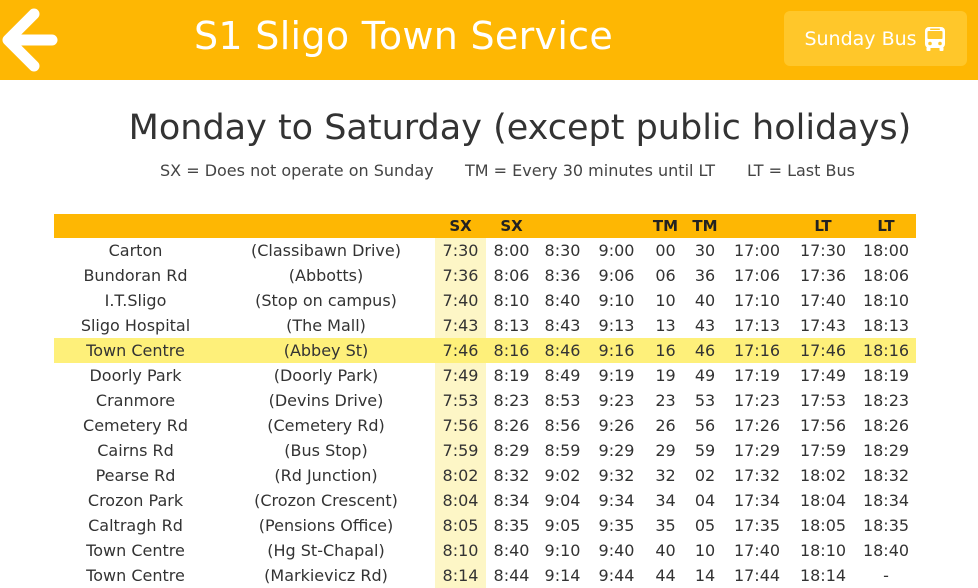  Describe the element at coordinates (757, 525) in the screenshot. I see `departure-time: 17:35` at that location.